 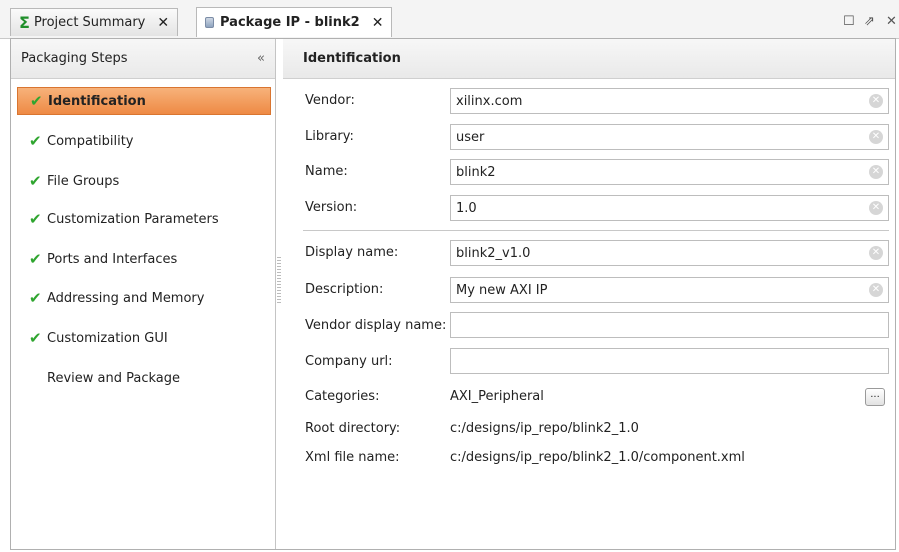 I want to click on section-title: Identification, so click(x=352, y=58).